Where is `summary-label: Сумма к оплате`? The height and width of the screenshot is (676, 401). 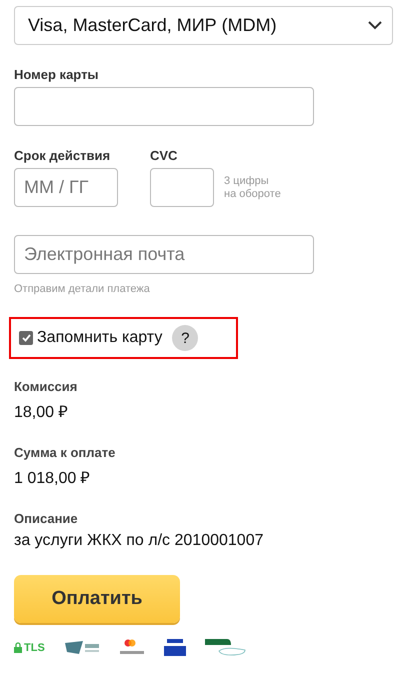 summary-label: Сумма к оплате is located at coordinates (65, 452).